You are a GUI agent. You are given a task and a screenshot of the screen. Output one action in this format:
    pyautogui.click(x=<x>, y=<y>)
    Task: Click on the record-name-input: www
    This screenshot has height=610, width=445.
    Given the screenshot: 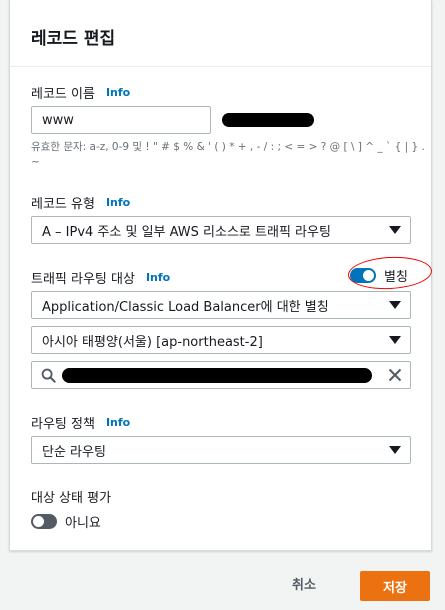 What is the action you would take?
    pyautogui.click(x=121, y=120)
    